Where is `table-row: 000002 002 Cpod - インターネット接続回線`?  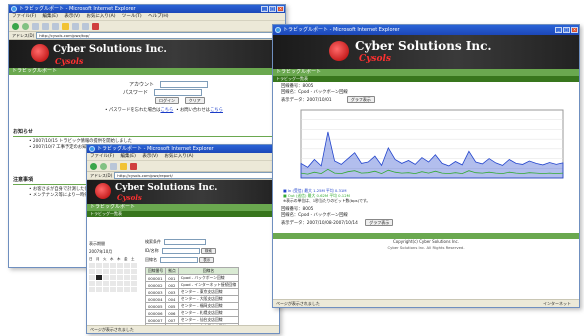
table-row: 000002 002 Cpod - インターネット接続回線 is located at coordinates (192, 285).